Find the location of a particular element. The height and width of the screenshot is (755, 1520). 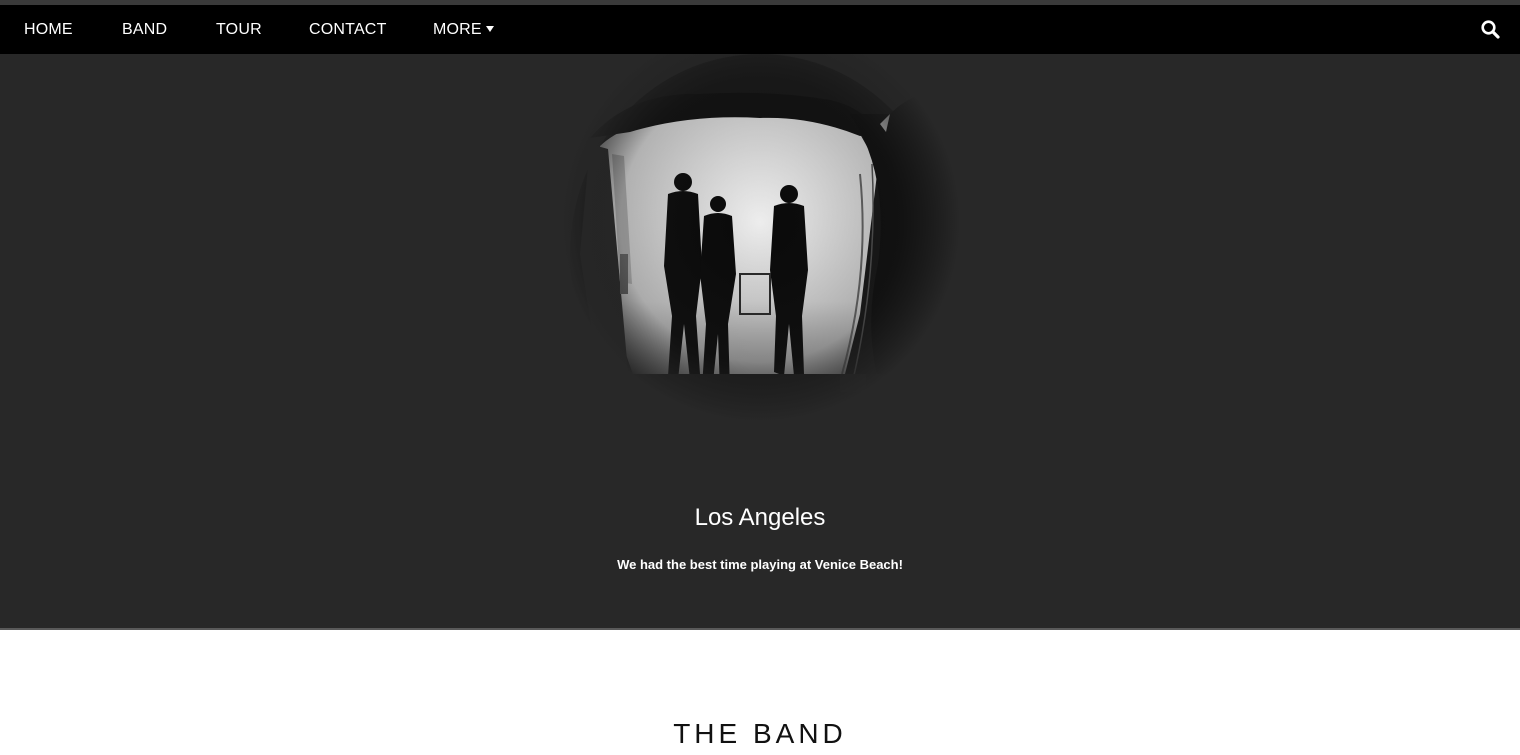

nav-contact: CONTACT is located at coordinates (348, 29).